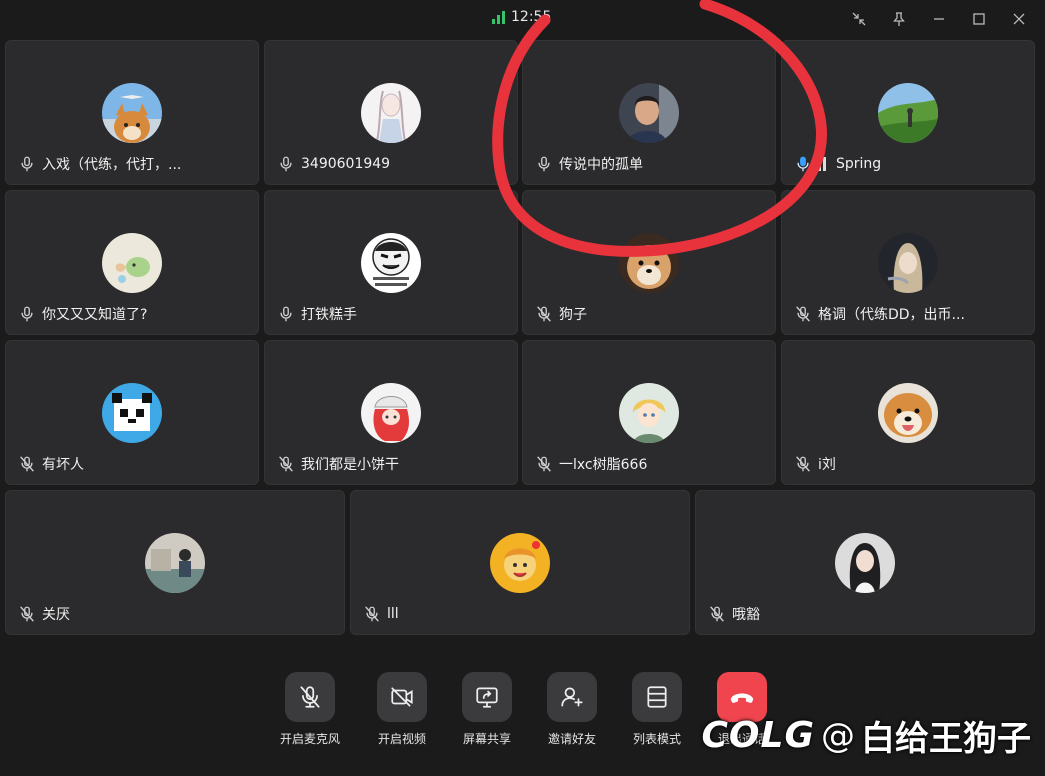 The width and height of the screenshot is (1045, 776). What do you see at coordinates (603, 465) in the screenshot?
I see `participant-name: 一lxc树脂666` at bounding box center [603, 465].